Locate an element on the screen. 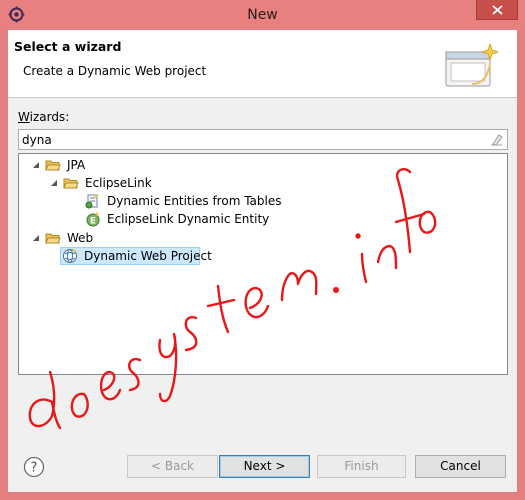  banner-title: Select a wizard is located at coordinates (68, 46).